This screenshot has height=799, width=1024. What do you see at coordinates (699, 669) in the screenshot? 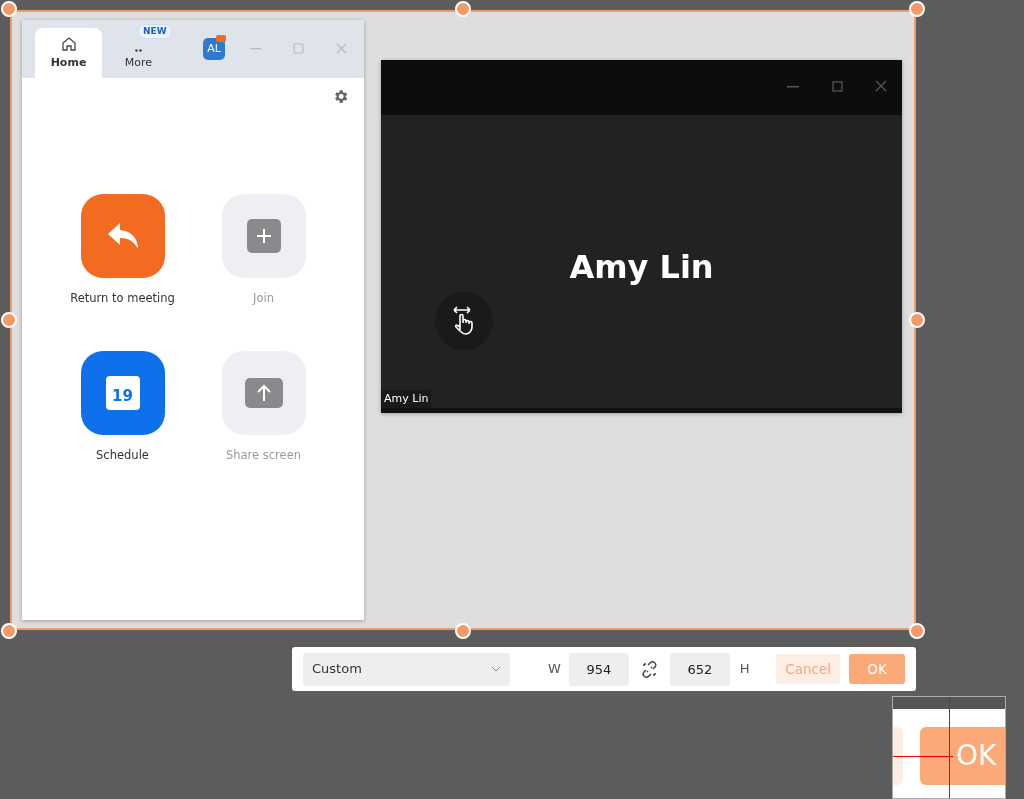
I see `height-field: 652` at bounding box center [699, 669].